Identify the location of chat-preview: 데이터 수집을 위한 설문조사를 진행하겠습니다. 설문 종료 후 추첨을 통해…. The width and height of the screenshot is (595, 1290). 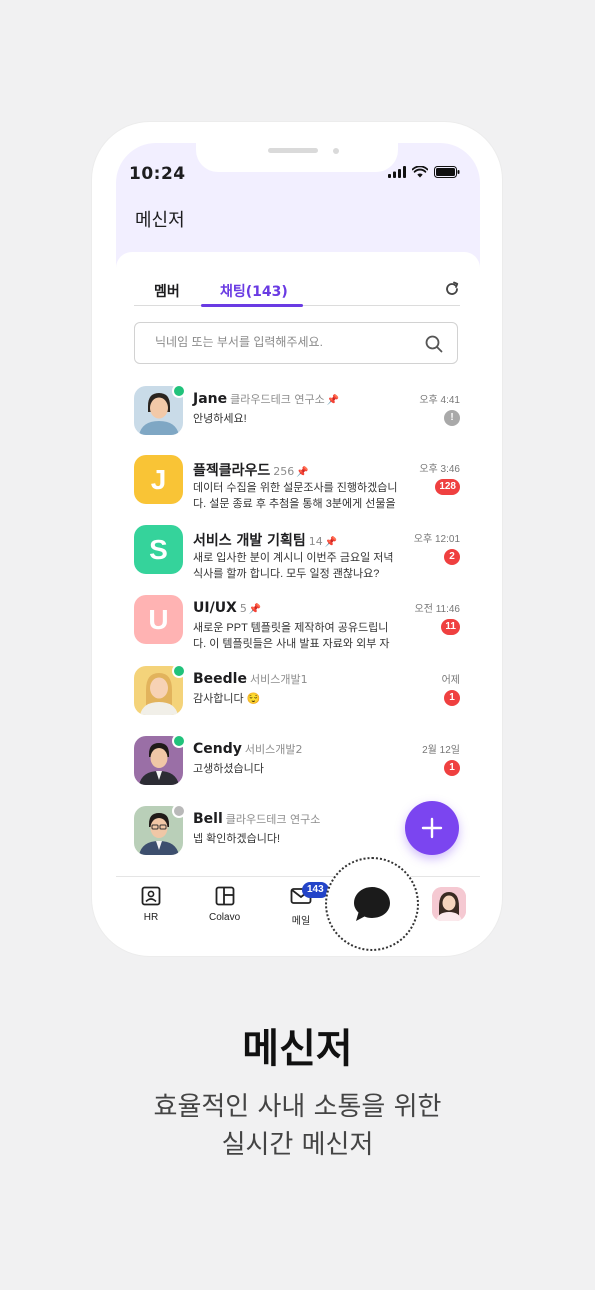
(295, 496).